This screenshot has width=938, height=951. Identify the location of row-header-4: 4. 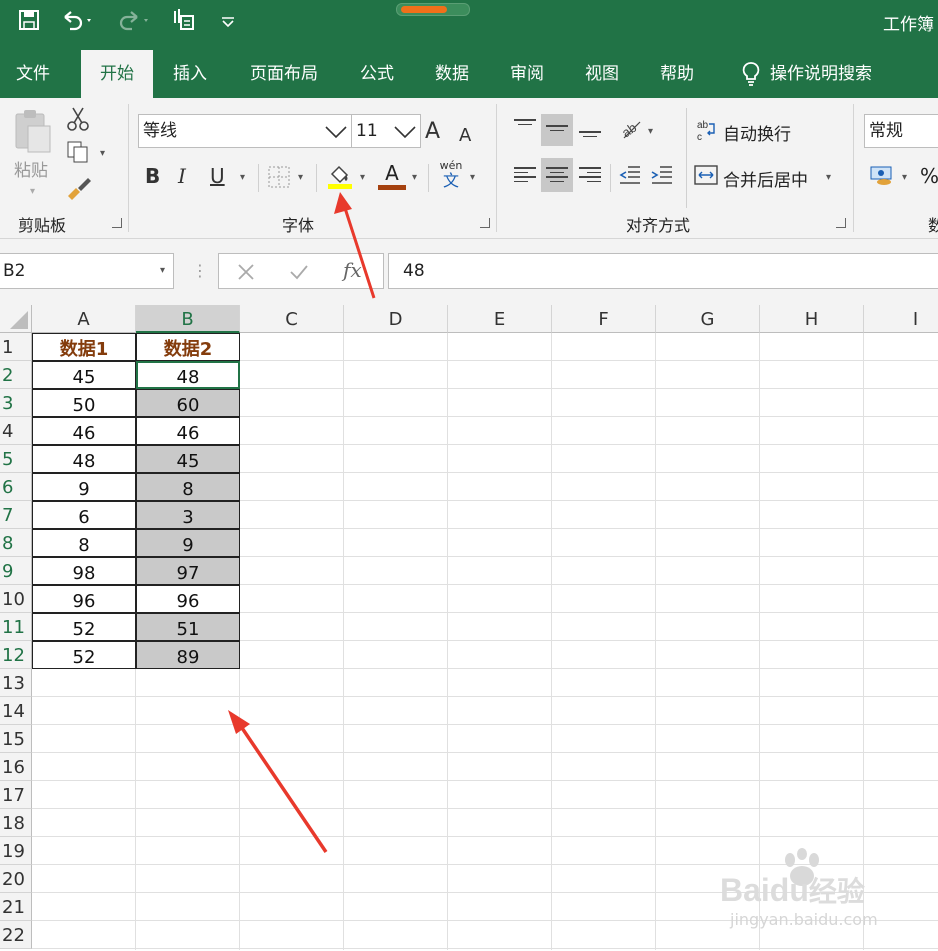
(16, 431).